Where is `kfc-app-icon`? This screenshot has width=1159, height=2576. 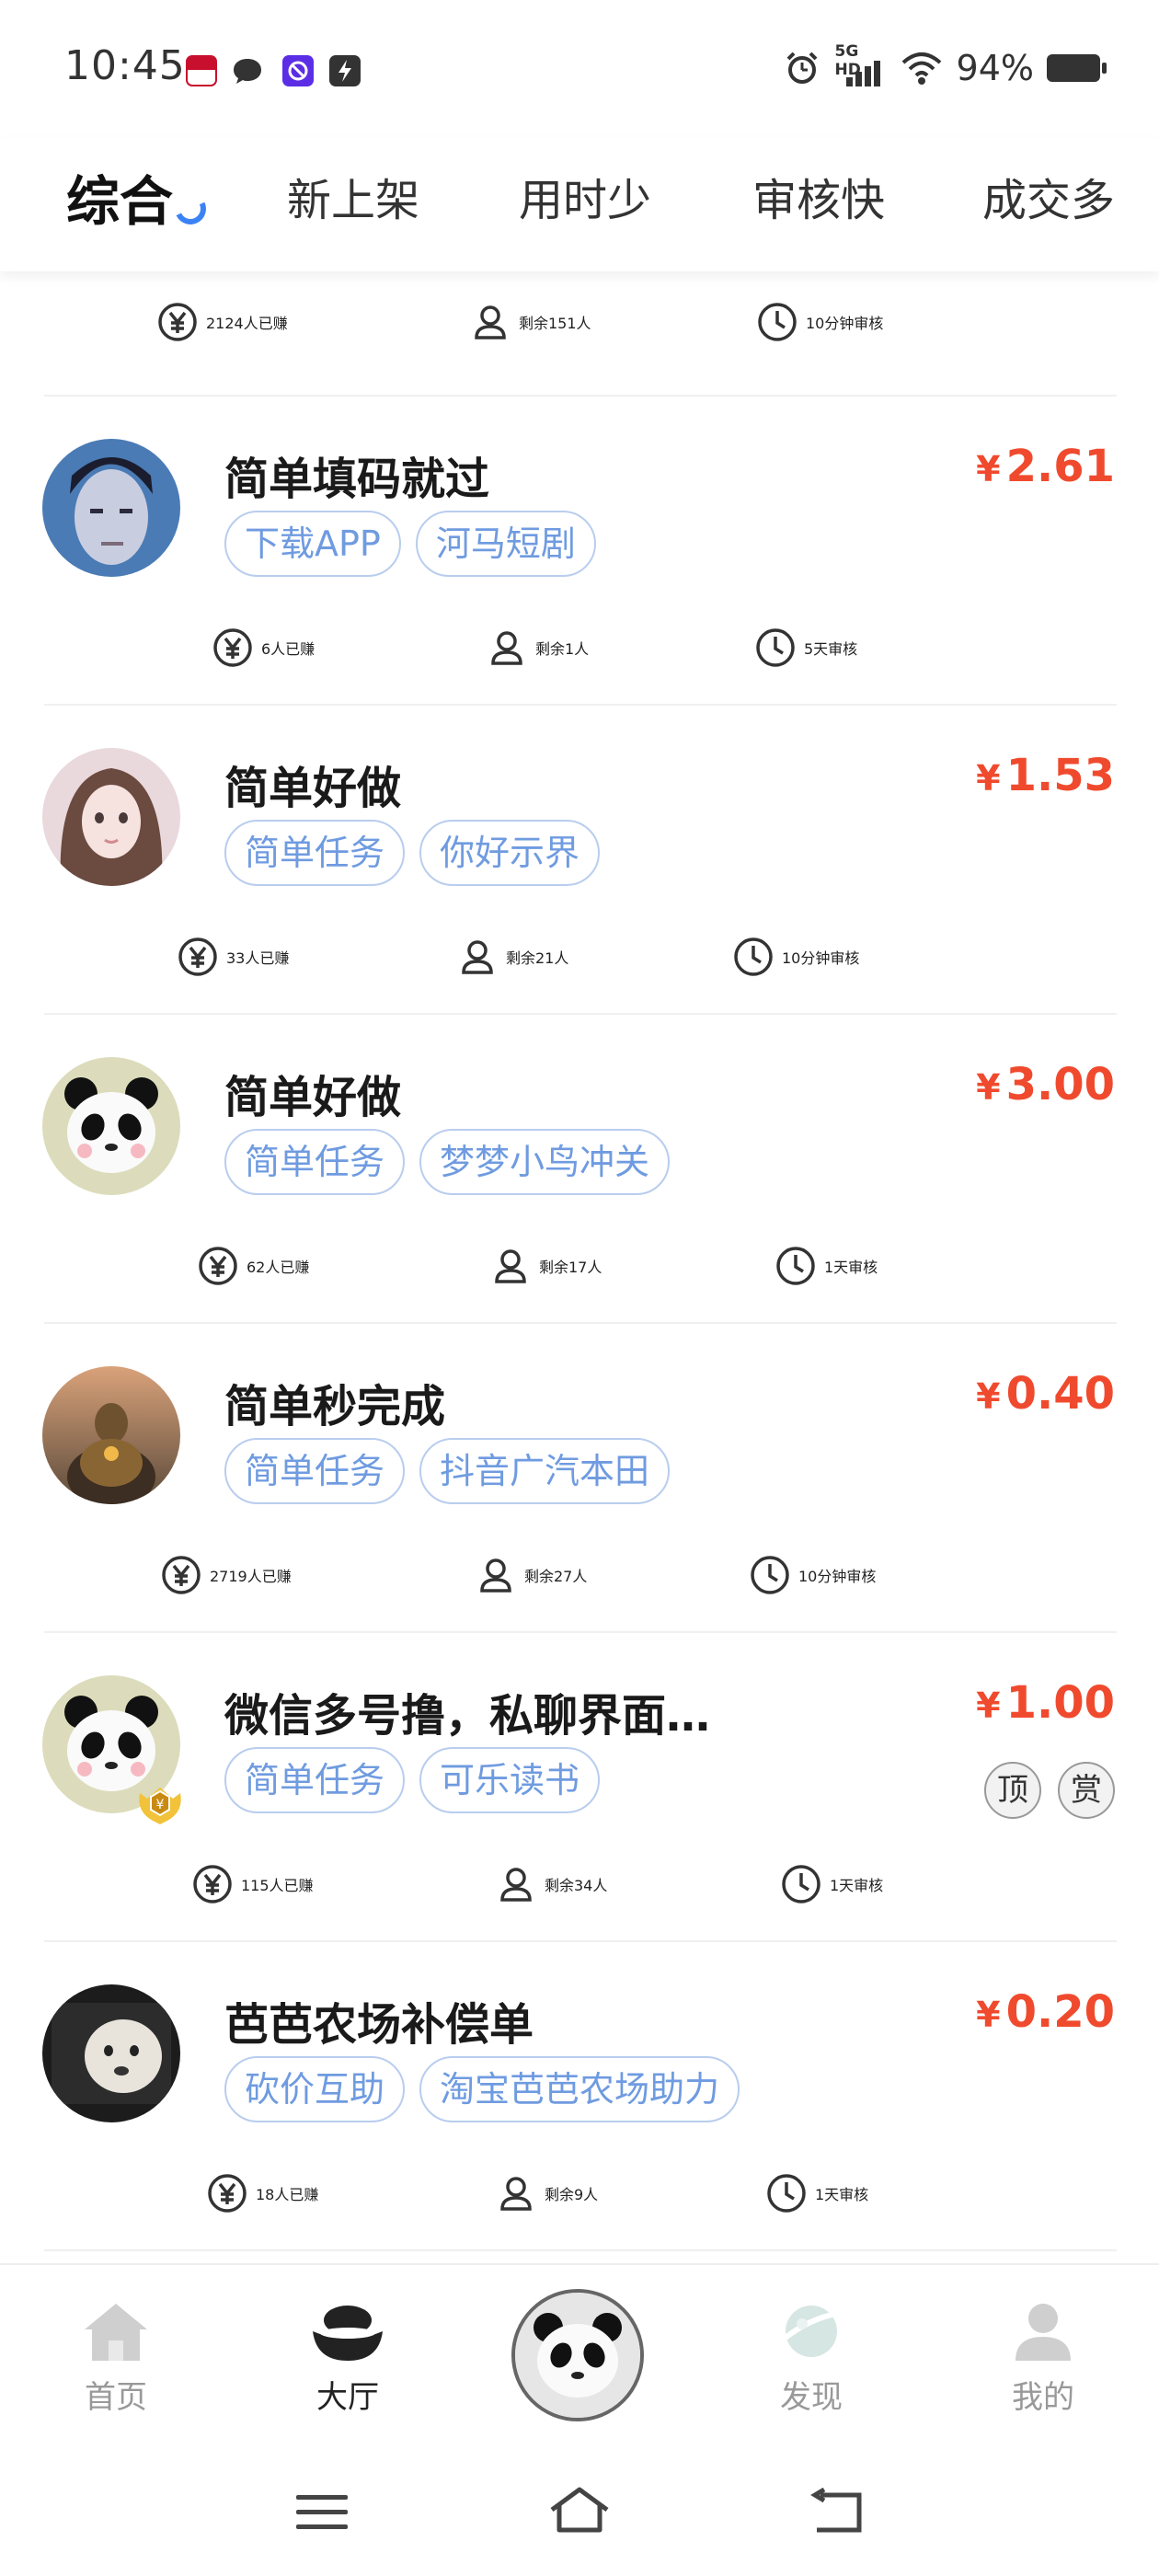 kfc-app-icon is located at coordinates (201, 70).